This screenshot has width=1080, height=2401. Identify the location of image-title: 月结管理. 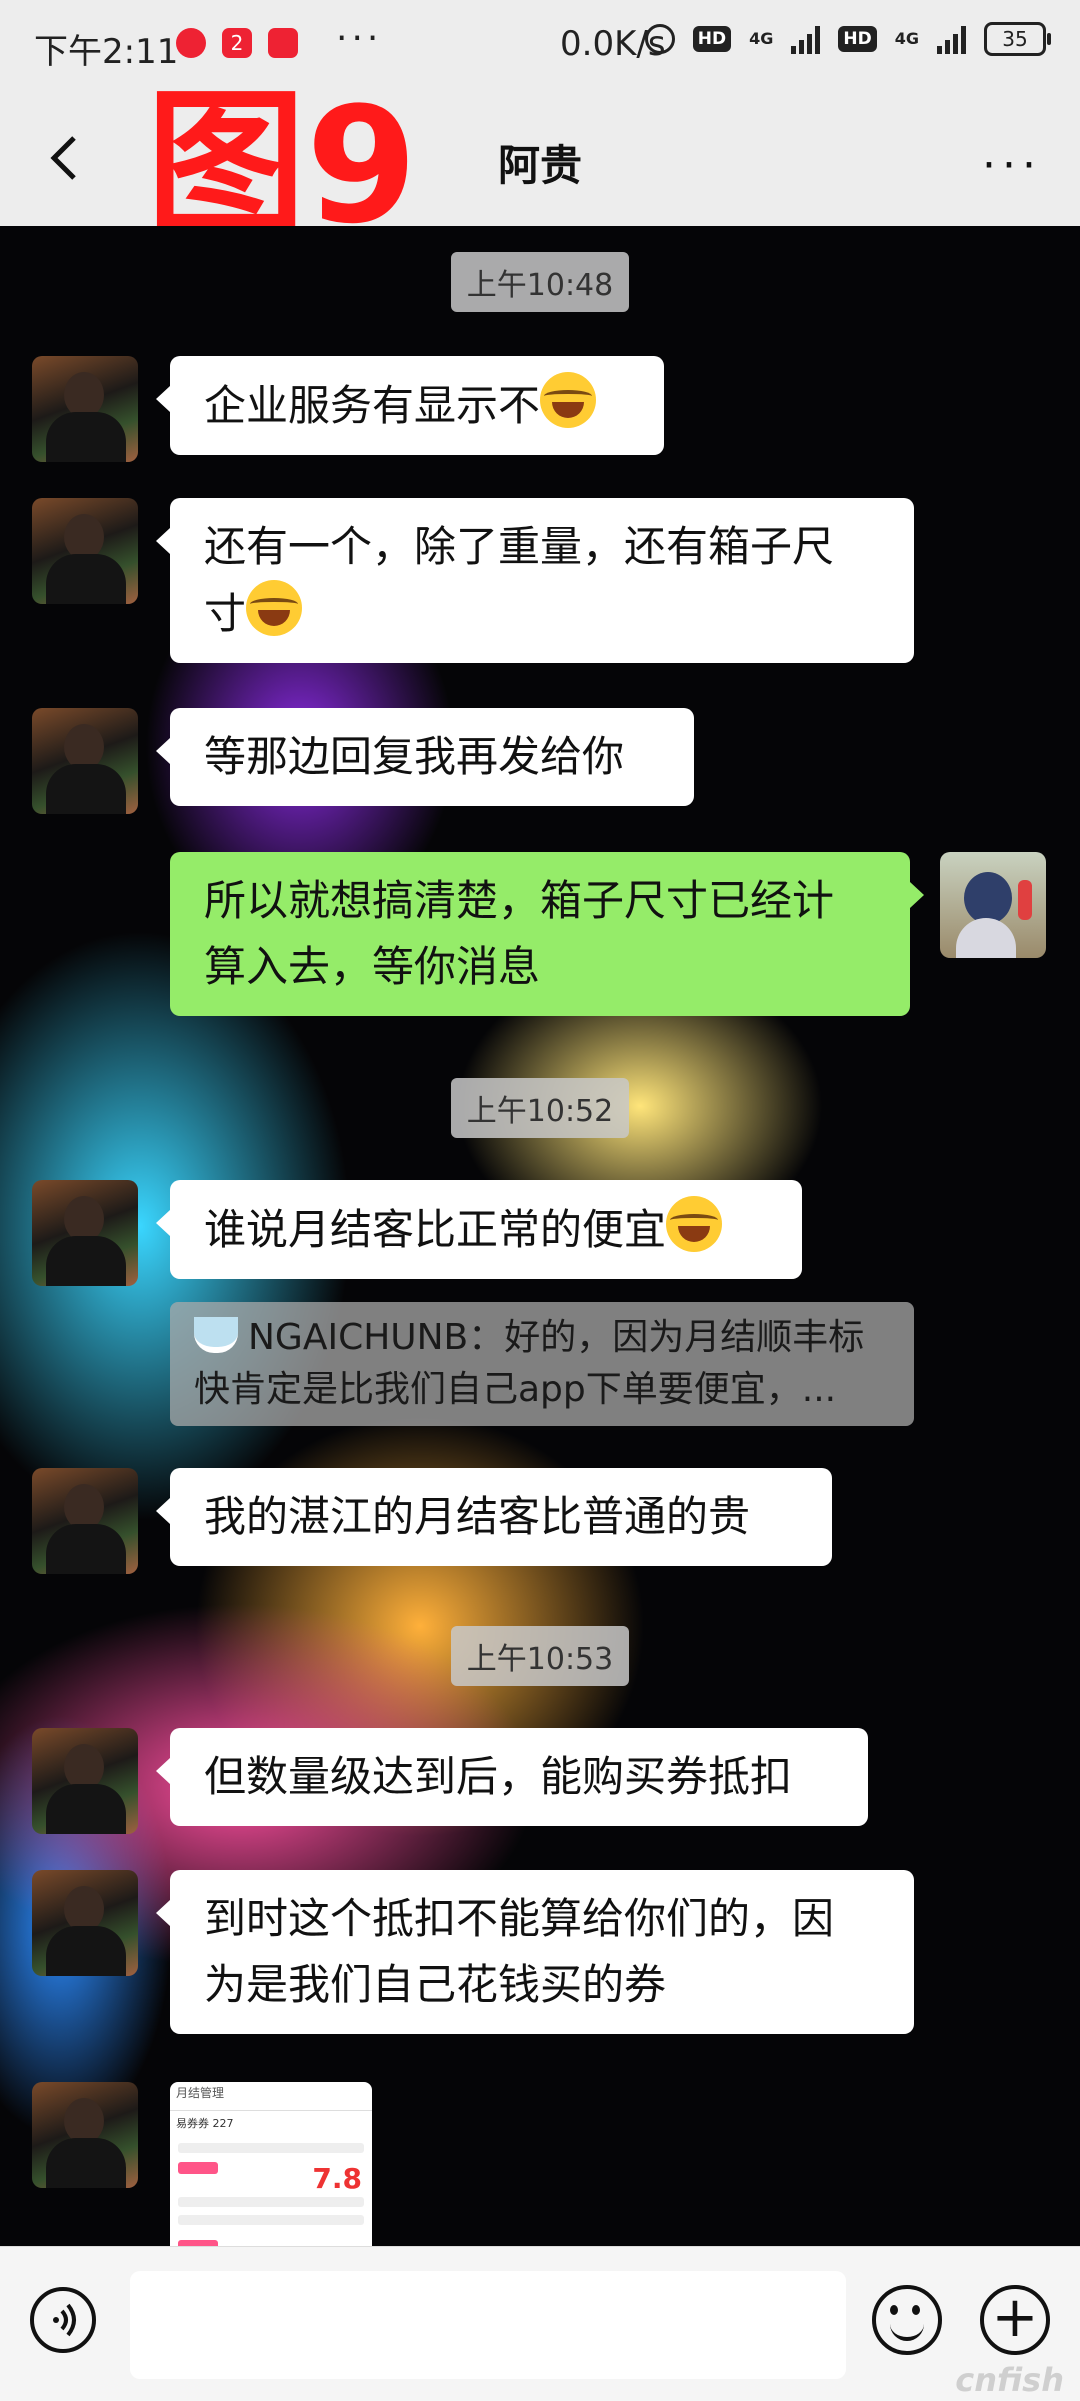
(271, 2096).